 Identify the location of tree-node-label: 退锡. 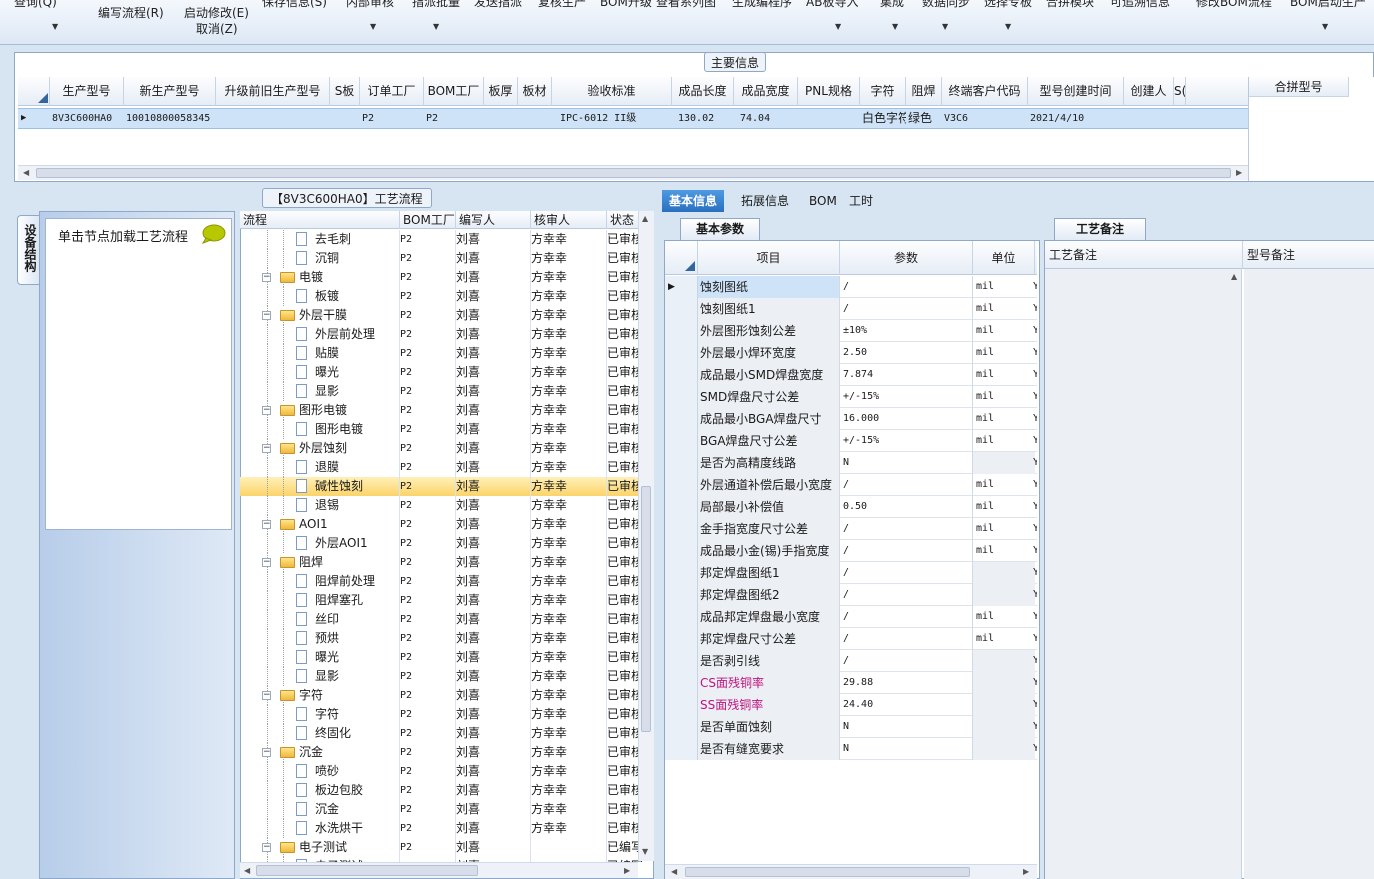
(327, 505).